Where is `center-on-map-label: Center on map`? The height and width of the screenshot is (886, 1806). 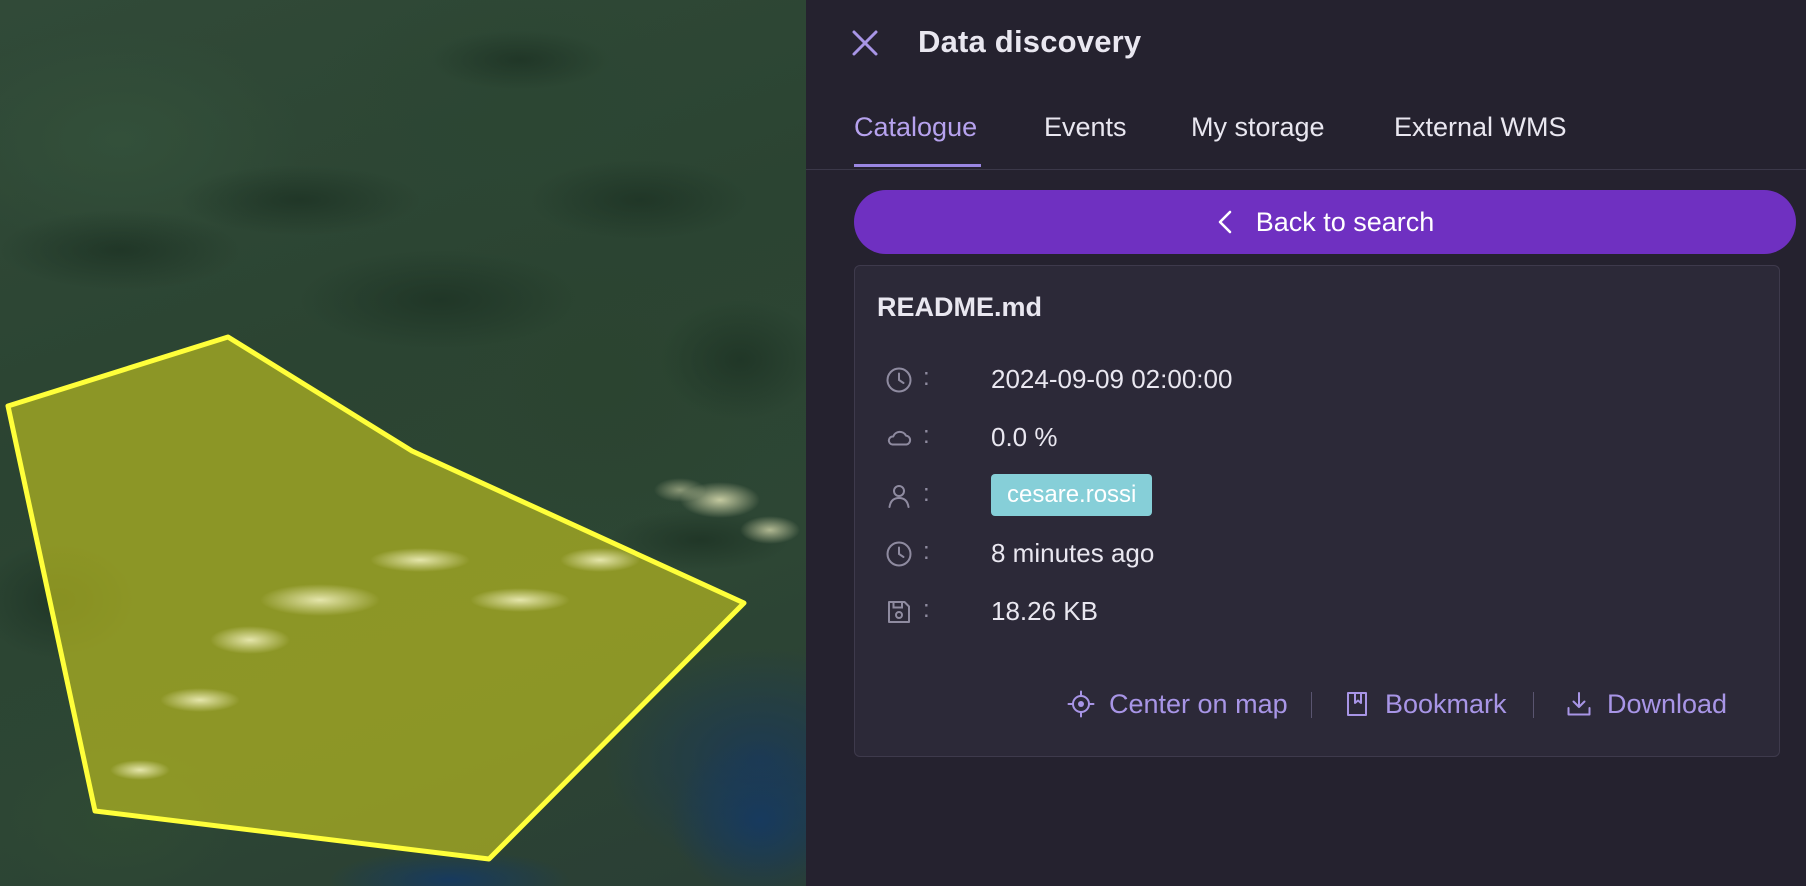 center-on-map-label: Center on map is located at coordinates (1198, 703).